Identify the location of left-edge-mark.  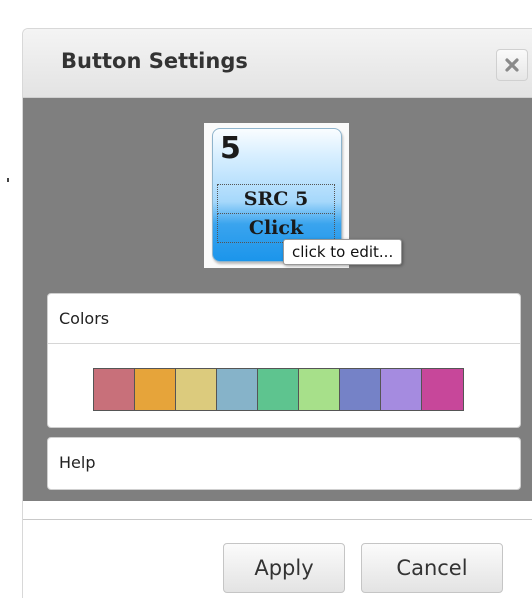
(8, 180).